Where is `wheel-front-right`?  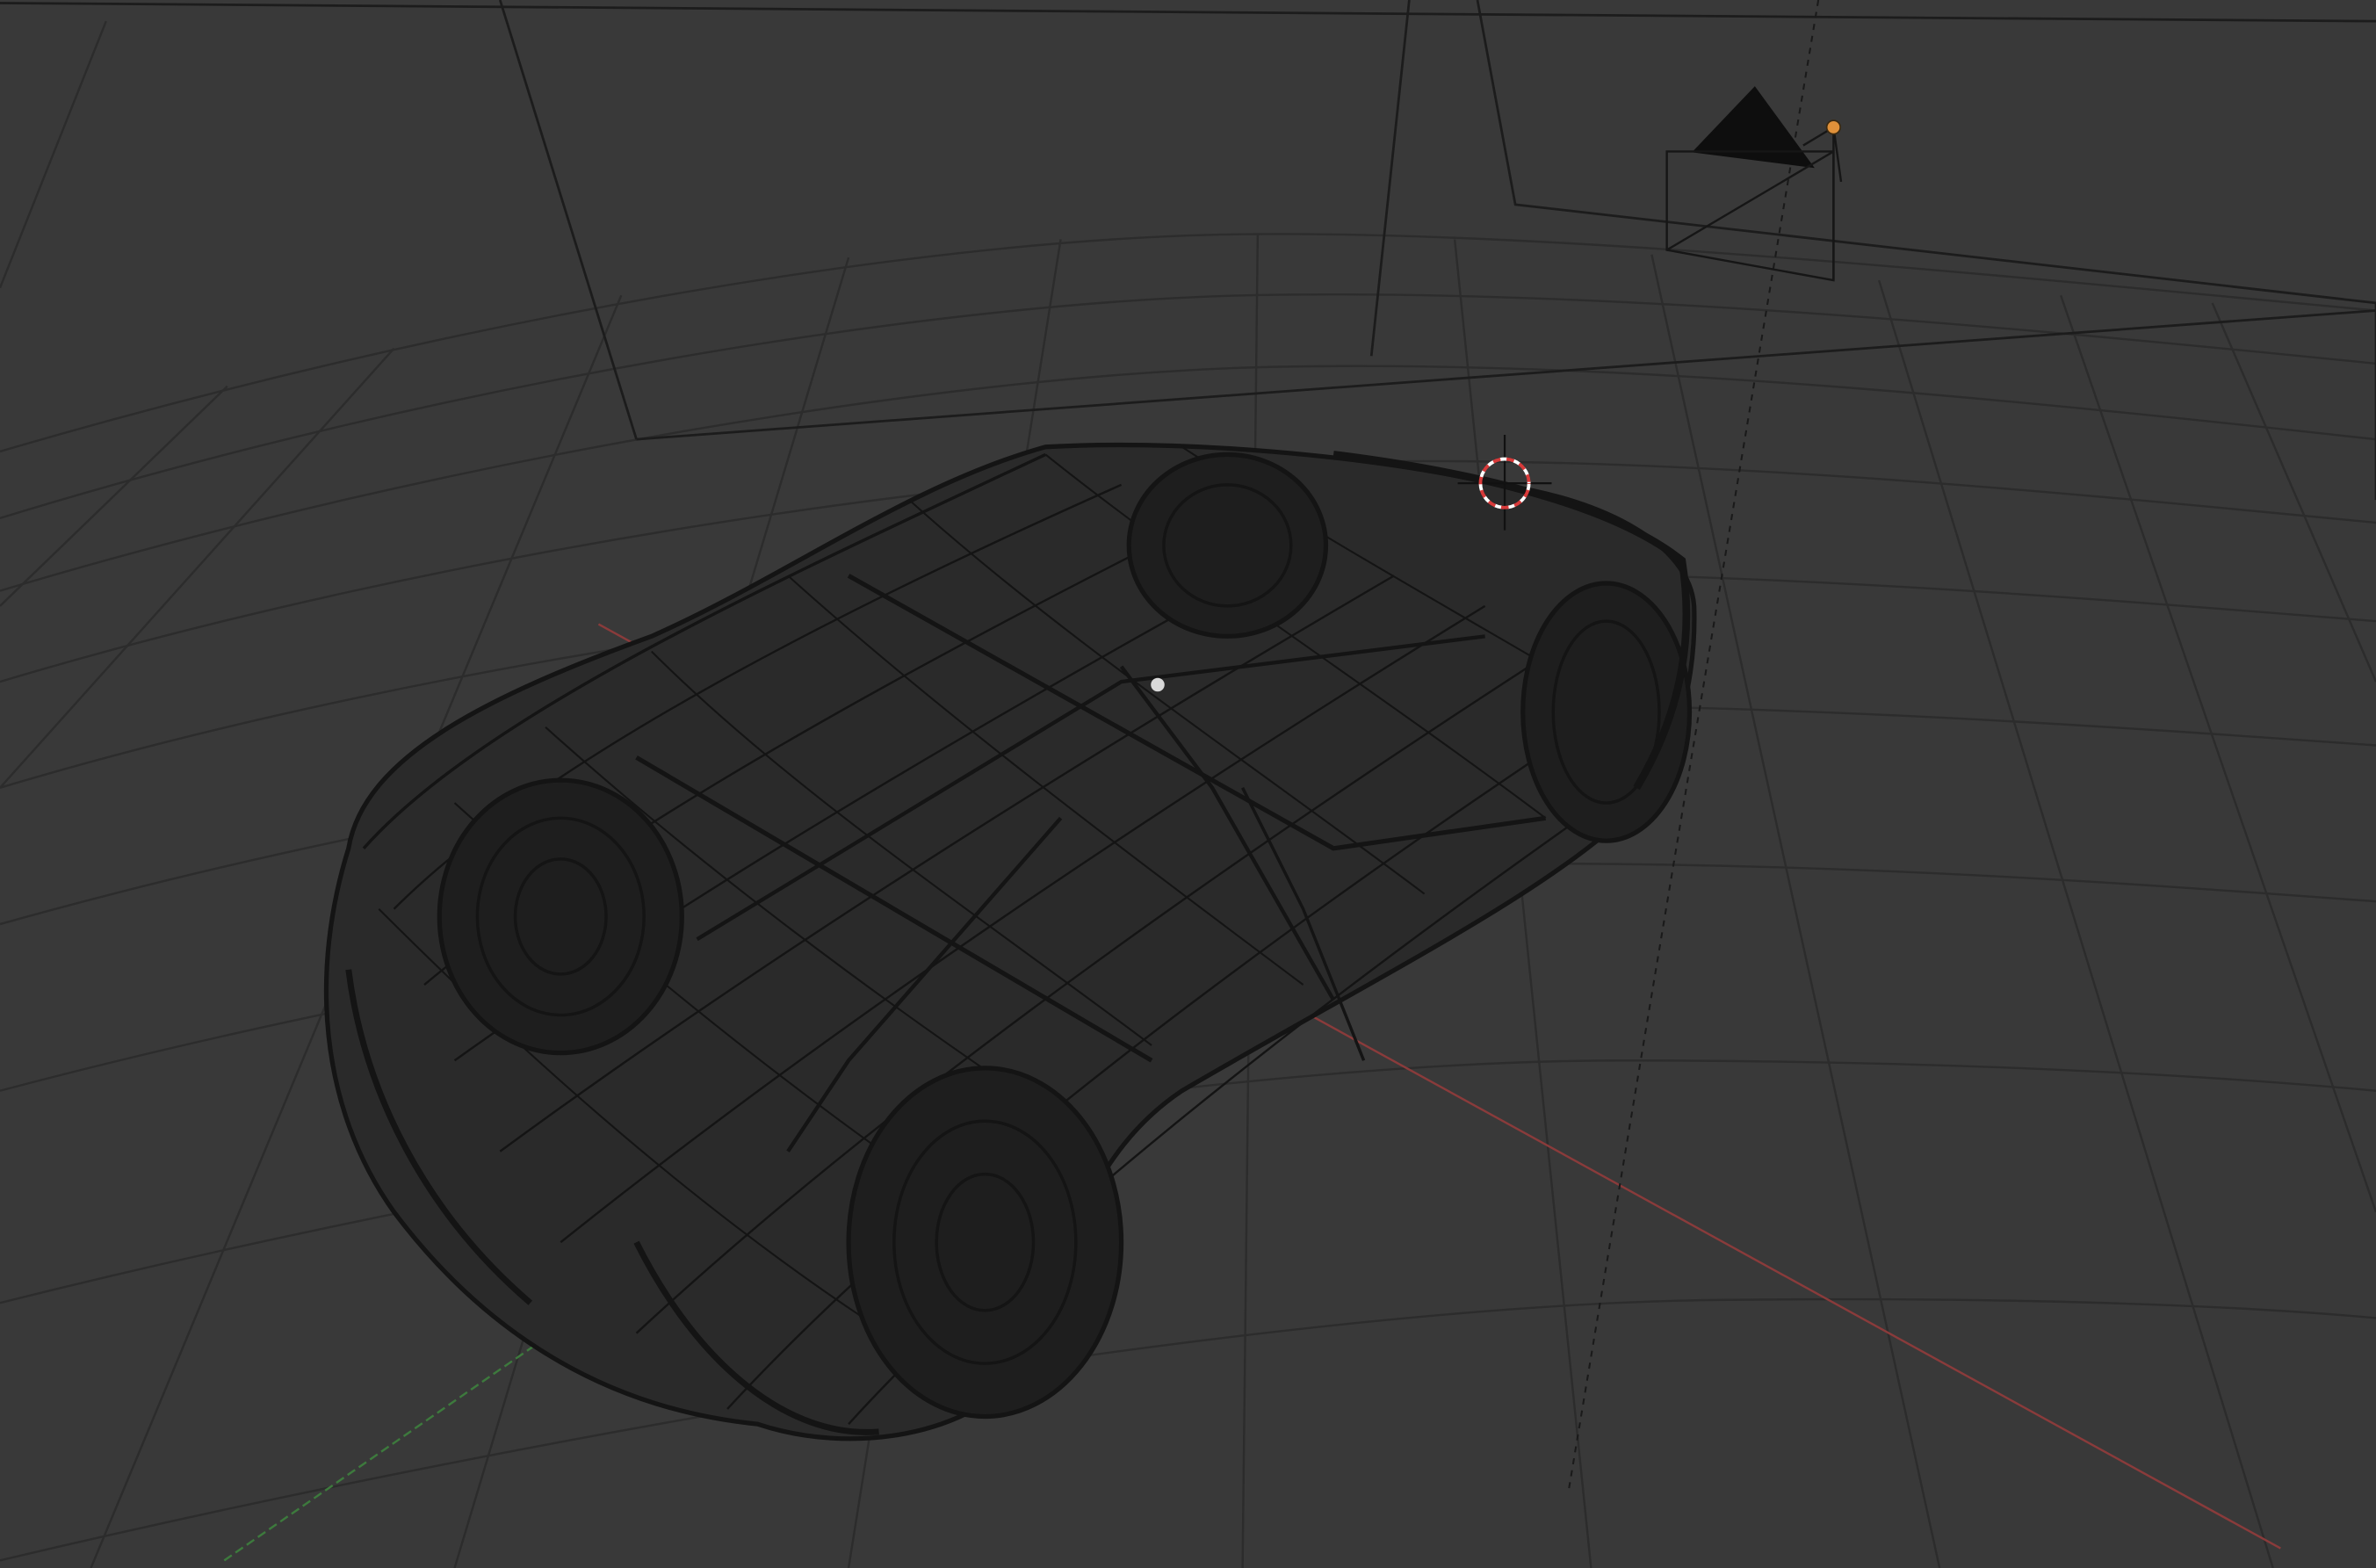
wheel-front-right is located at coordinates (1227, 545).